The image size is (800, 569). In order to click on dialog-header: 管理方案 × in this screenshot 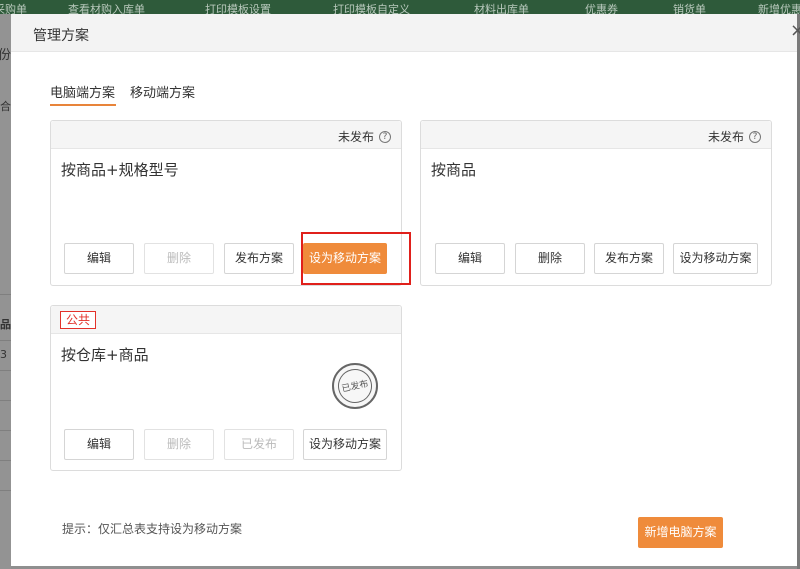, I will do `click(405, 33)`.